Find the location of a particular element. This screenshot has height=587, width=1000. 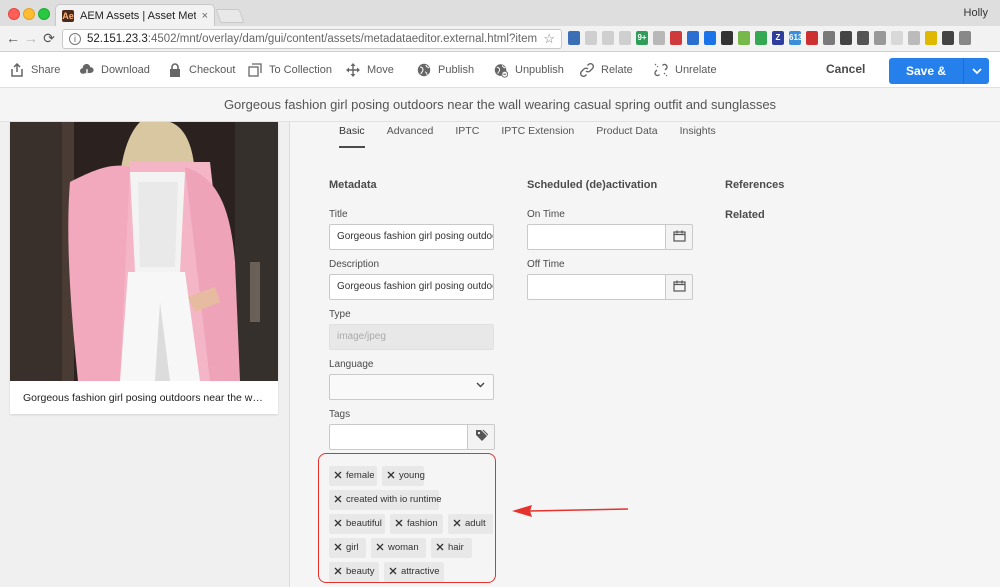

ext-22-icon is located at coordinates (931, 38).